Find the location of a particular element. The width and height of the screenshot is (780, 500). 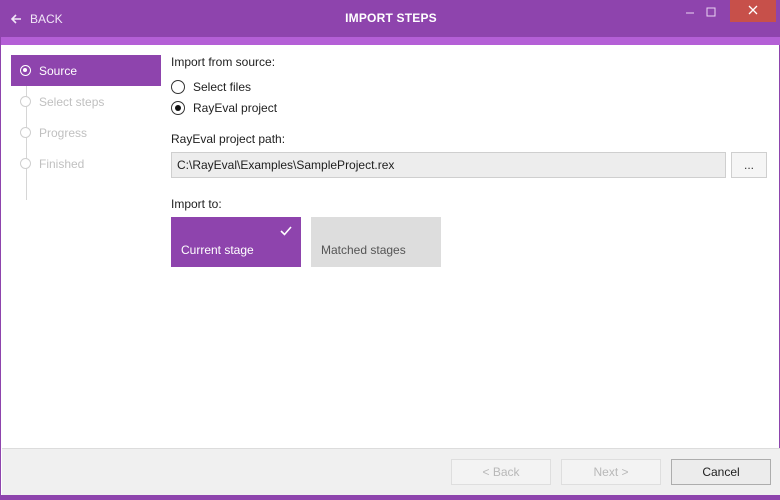

step-label: Select steps is located at coordinates (72, 102).